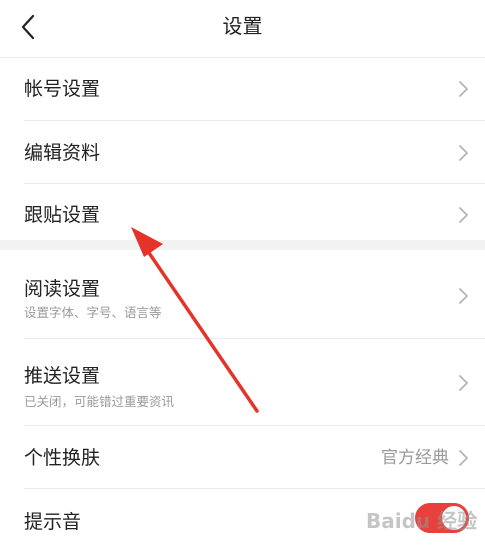 The width and height of the screenshot is (485, 552). I want to click on settings-item-skin: 个性换肤 官方经典, so click(242, 457).